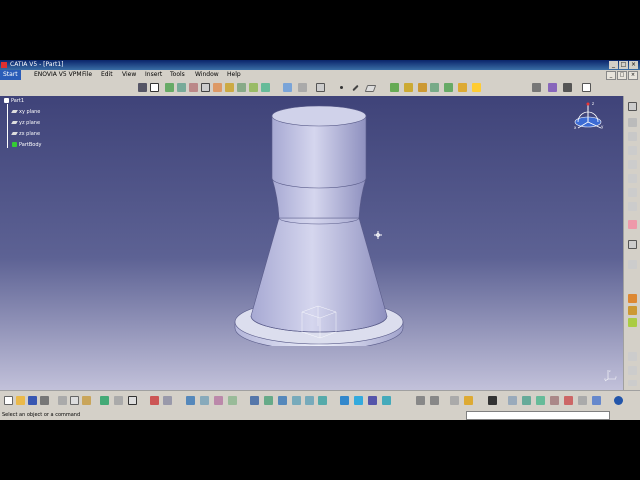 The width and height of the screenshot is (640, 480). Describe the element at coordinates (205, 87) in the screenshot. I see `rectangle-icon` at that location.